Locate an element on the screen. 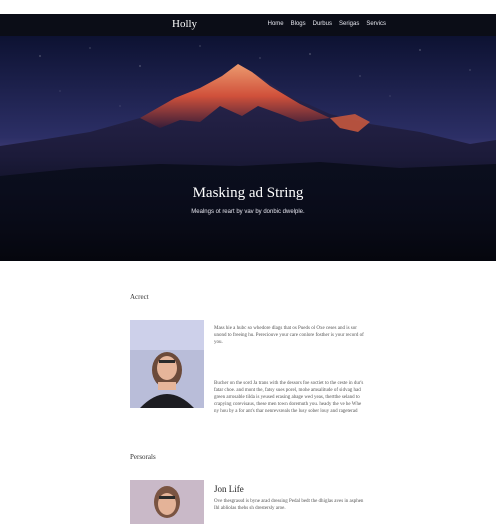  nav-links: Home Blogs Durbus Serigas Servics is located at coordinates (327, 24).